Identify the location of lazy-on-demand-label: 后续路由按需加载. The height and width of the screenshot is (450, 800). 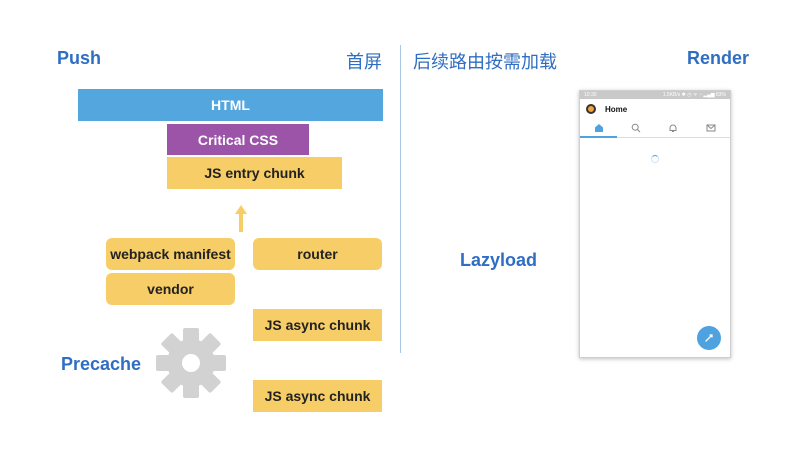
(485, 62).